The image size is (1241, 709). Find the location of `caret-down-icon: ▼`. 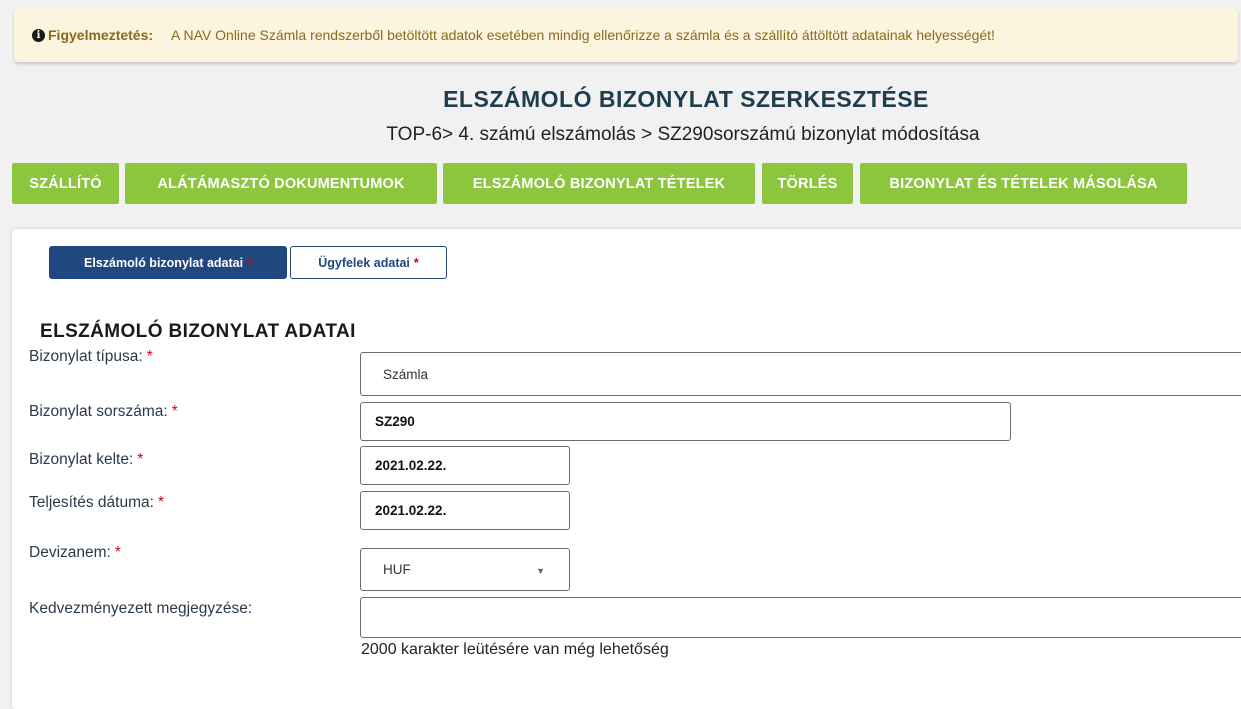

caret-down-icon: ▼ is located at coordinates (540, 571).